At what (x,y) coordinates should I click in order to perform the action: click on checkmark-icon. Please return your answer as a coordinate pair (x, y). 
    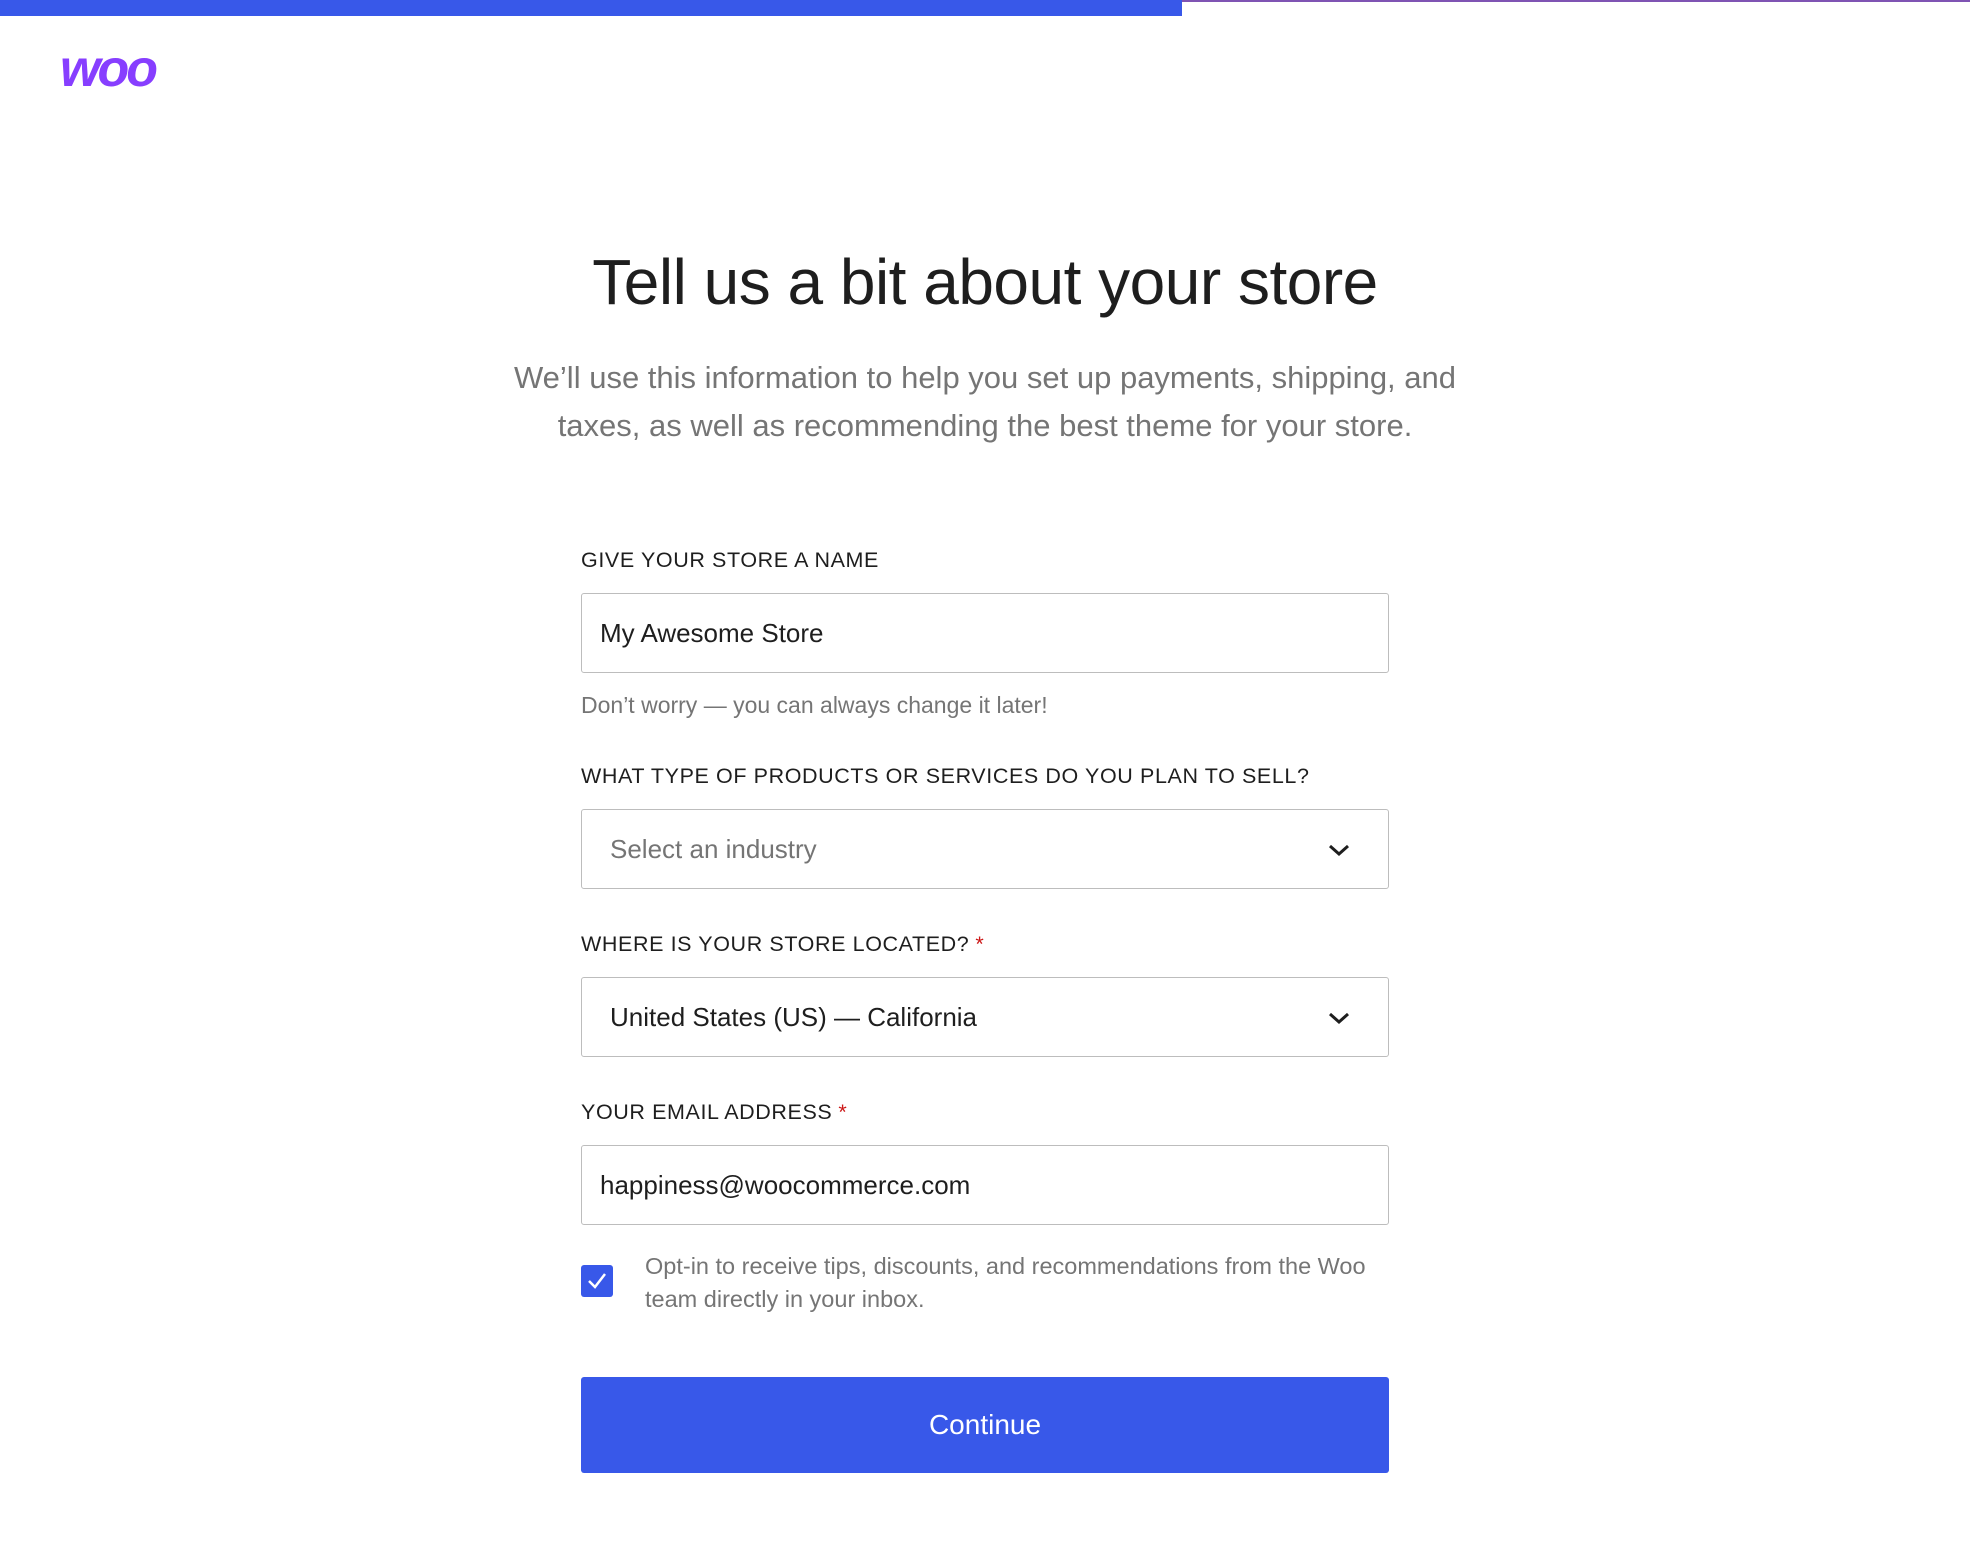
    Looking at the image, I should click on (597, 1281).